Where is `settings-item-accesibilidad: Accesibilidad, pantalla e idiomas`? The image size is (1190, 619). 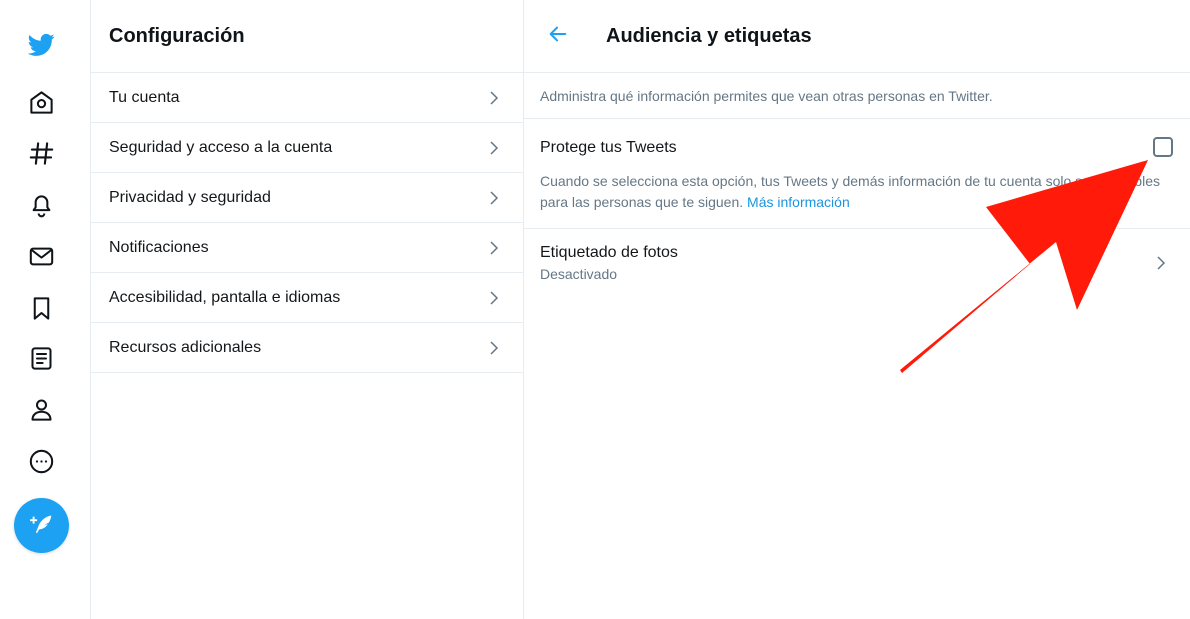 settings-item-accesibilidad: Accesibilidad, pantalla e idiomas is located at coordinates (307, 298).